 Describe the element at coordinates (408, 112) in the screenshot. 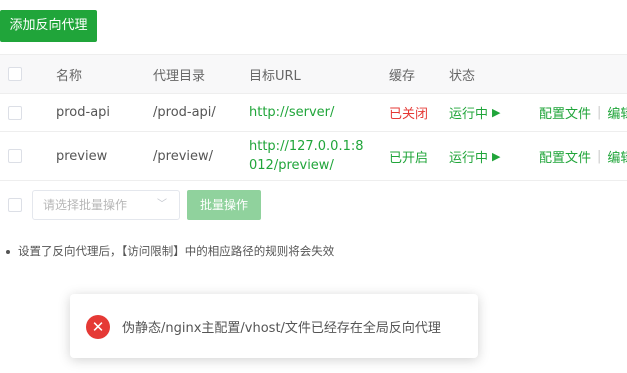

I see `cache-toggle: 已关闭` at that location.